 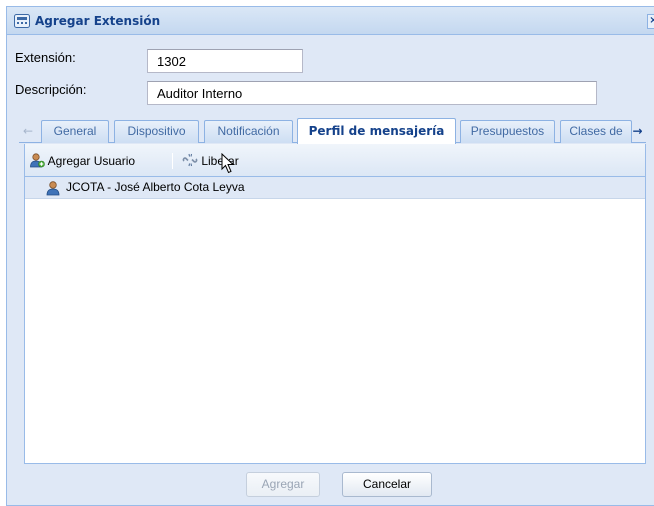 I want to click on phone-icon, so click(x=22, y=21).